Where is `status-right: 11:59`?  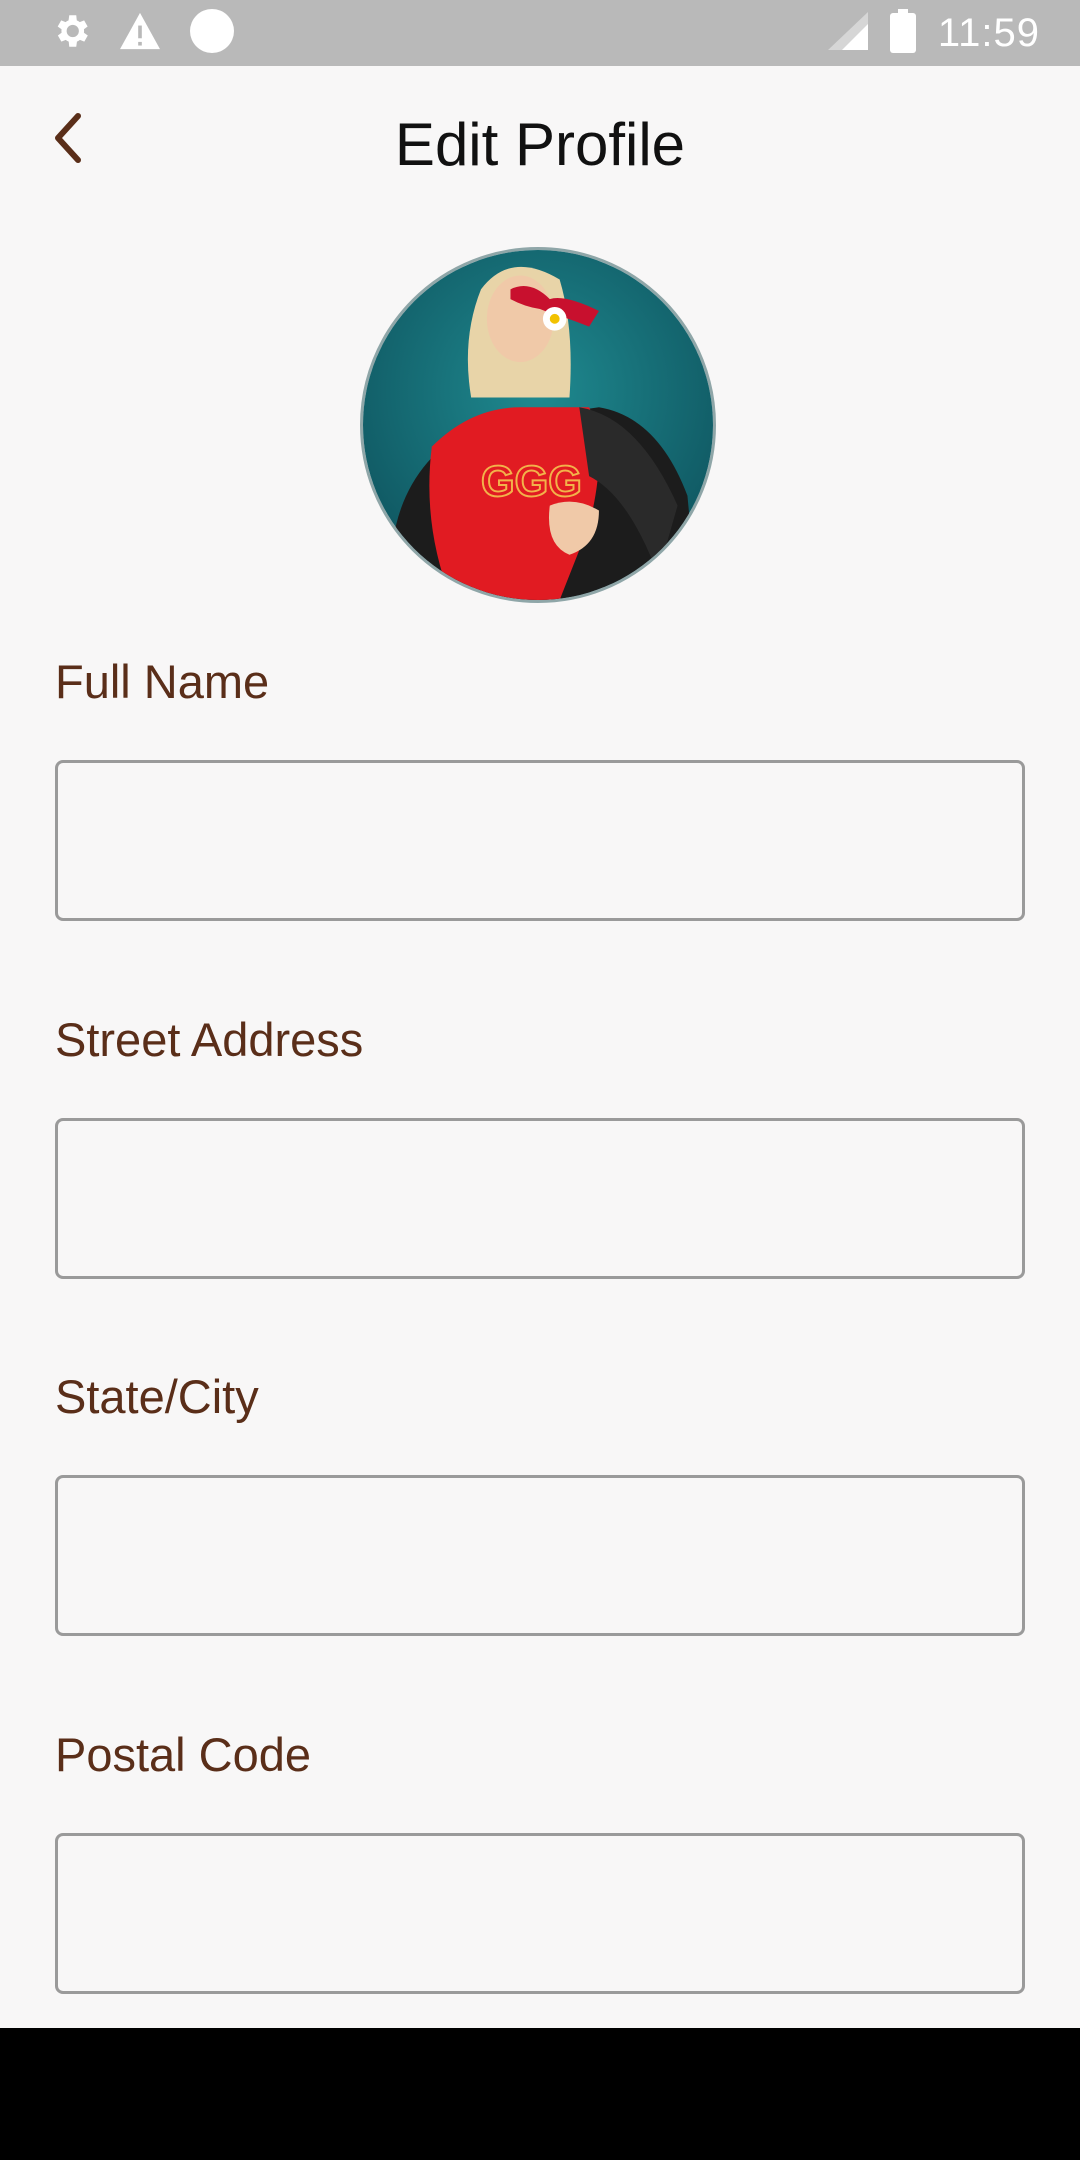
status-right: 11:59 is located at coordinates (933, 33).